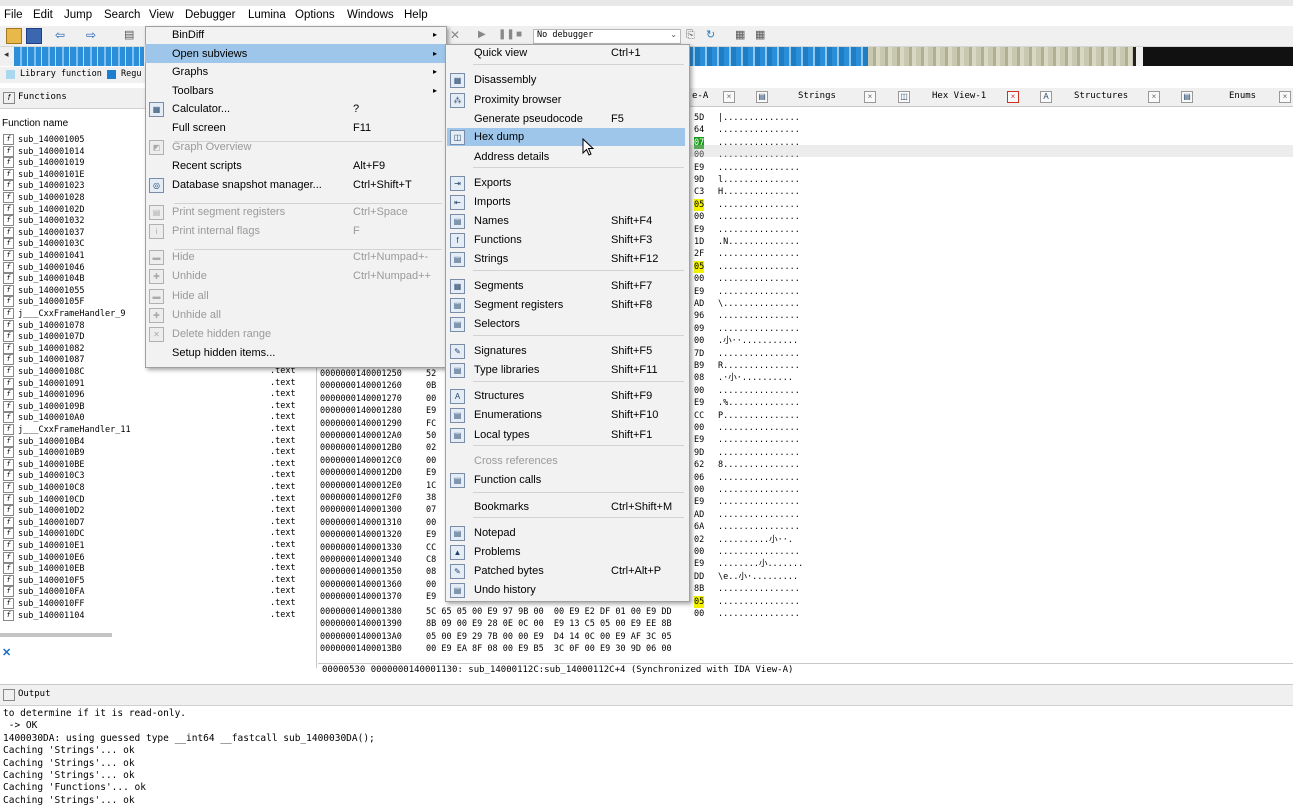 The width and height of the screenshot is (1293, 806). What do you see at coordinates (295, 72) in the screenshot?
I see `view-menu-item-graphs: Graphs ▸` at bounding box center [295, 72].